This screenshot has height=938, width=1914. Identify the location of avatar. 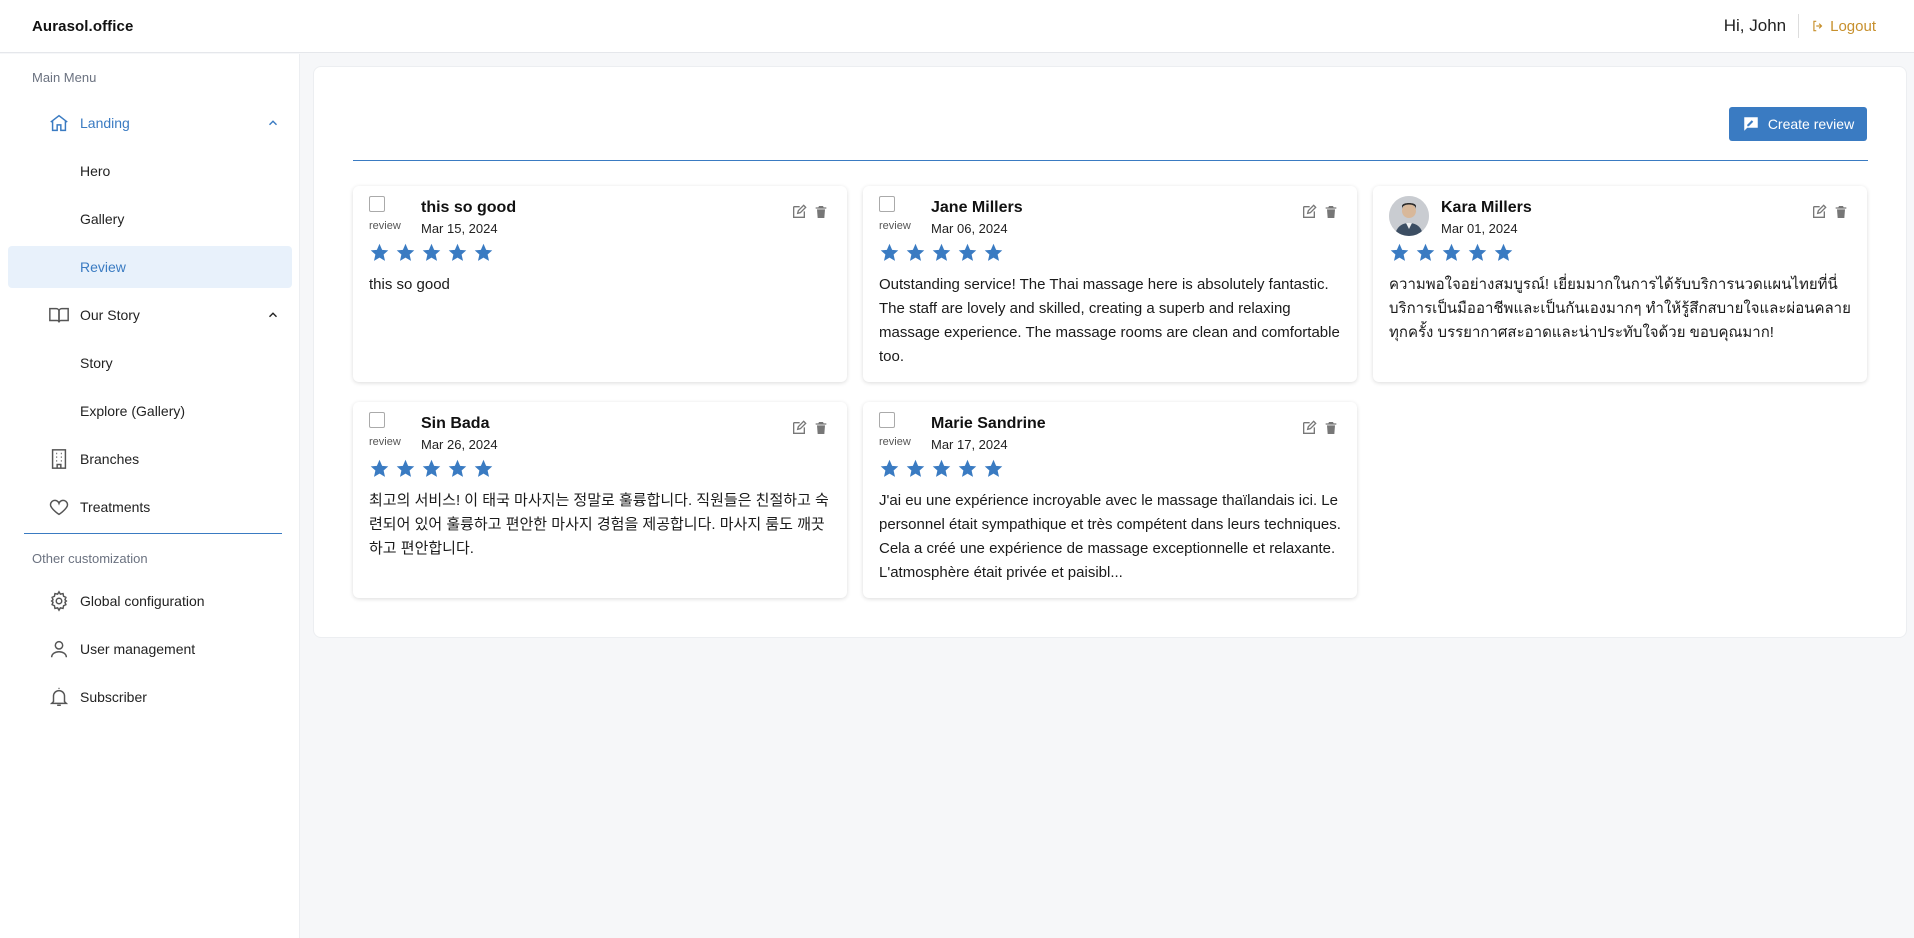
(1409, 216).